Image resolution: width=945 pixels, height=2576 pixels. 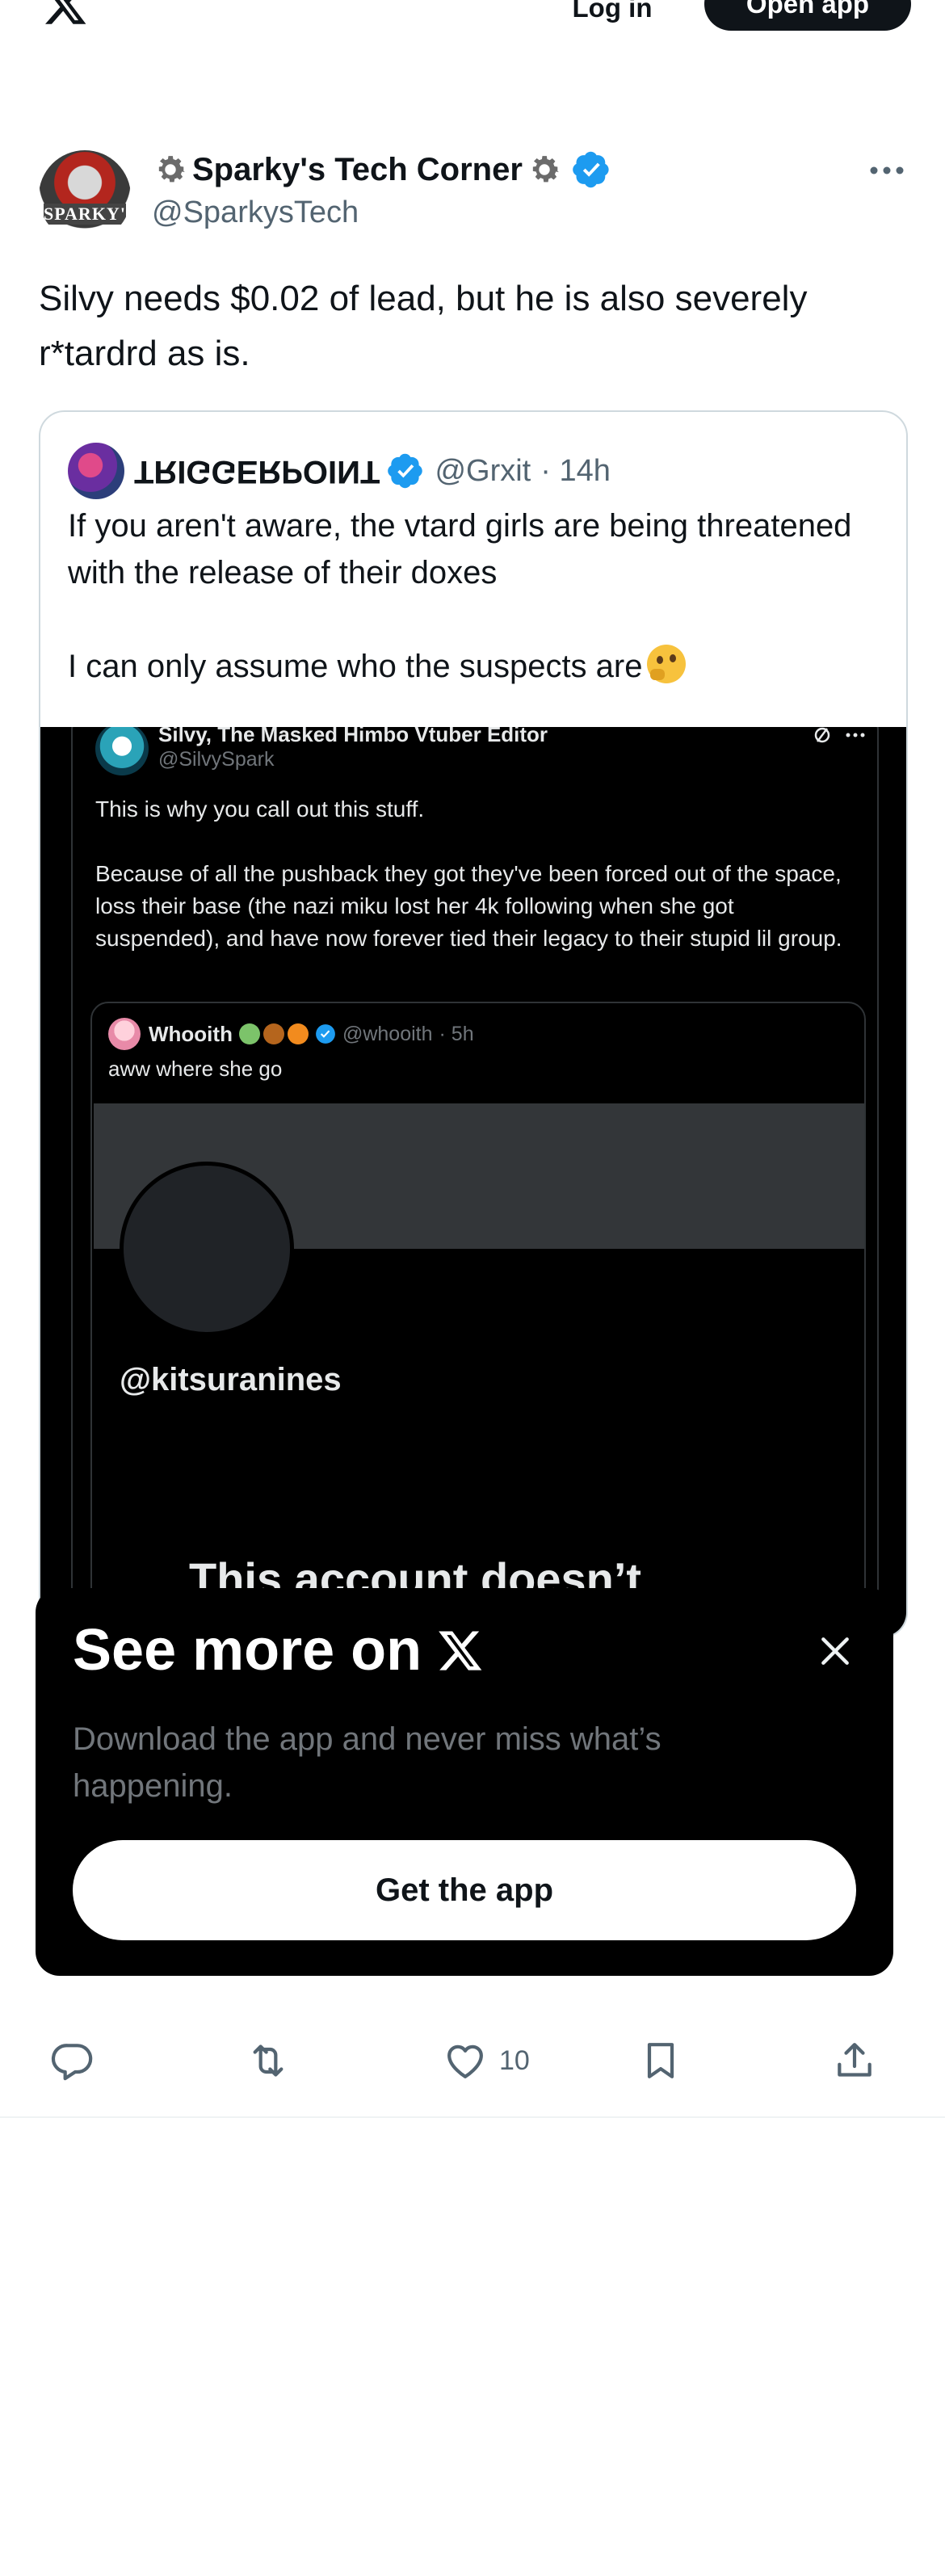 I want to click on reply-icon, so click(x=72, y=2062).